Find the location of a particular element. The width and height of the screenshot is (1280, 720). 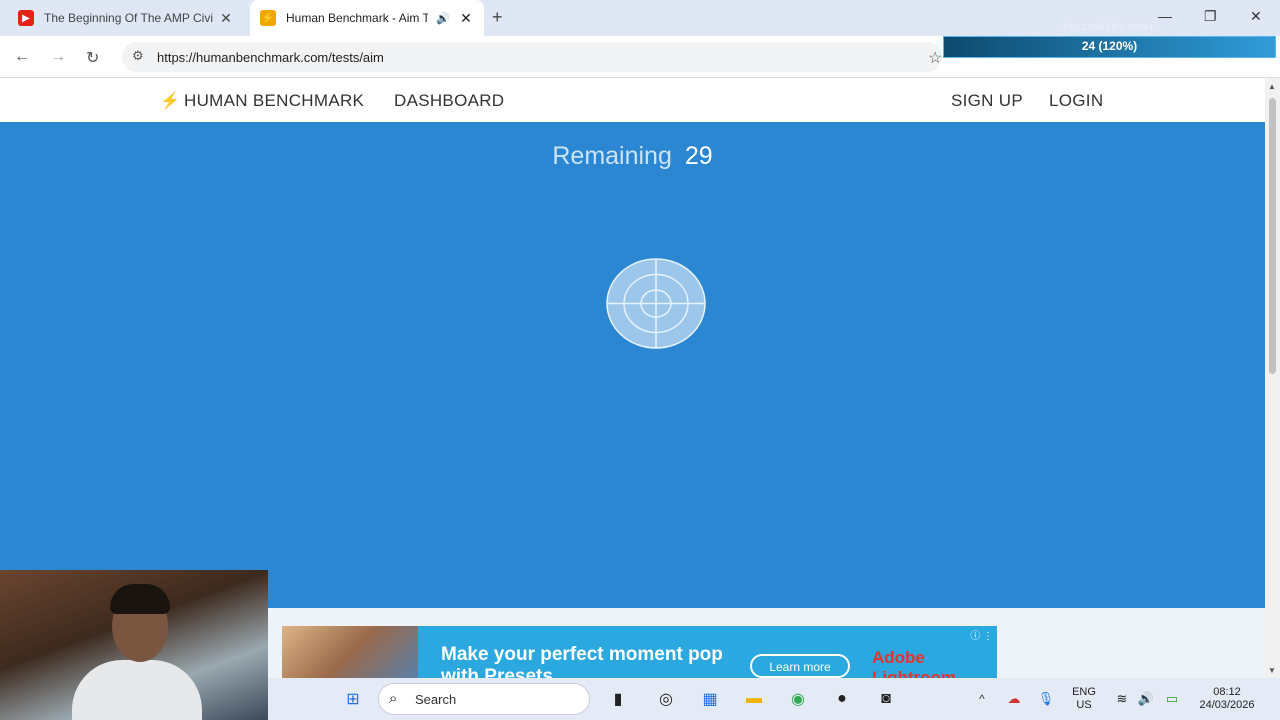

address-bar: ⚙ https://humanbenchmark.com/tests/aim is located at coordinates (532, 57).